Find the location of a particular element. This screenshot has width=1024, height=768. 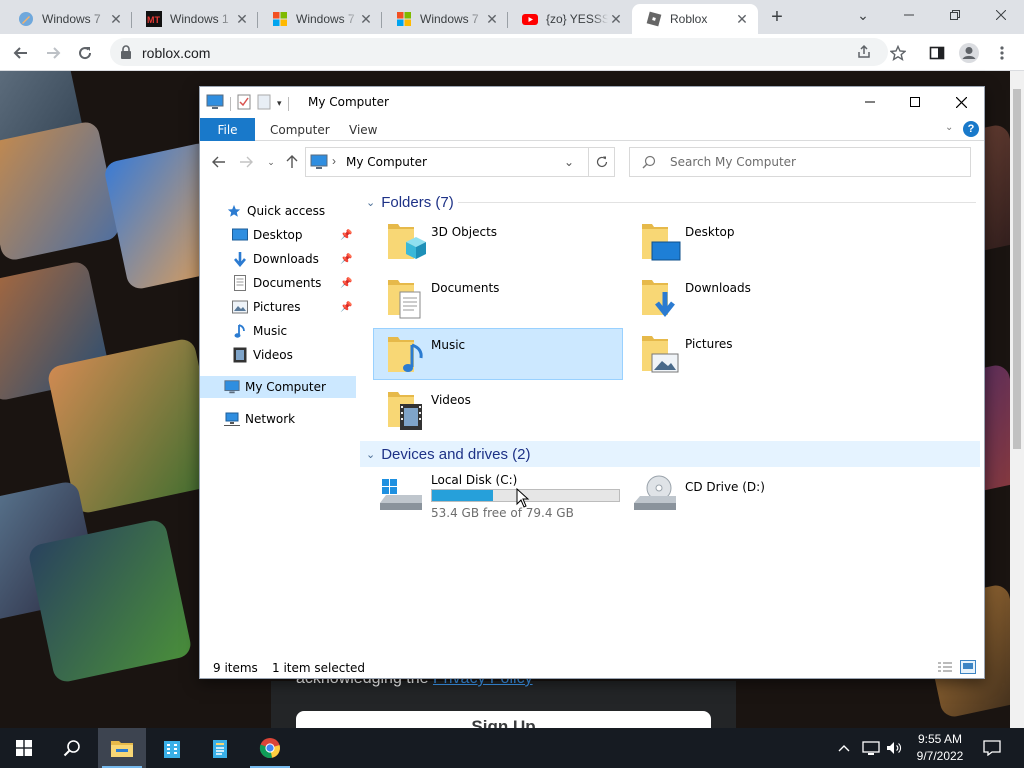

folder-3d-objects: 3D Objects is located at coordinates (499, 242).